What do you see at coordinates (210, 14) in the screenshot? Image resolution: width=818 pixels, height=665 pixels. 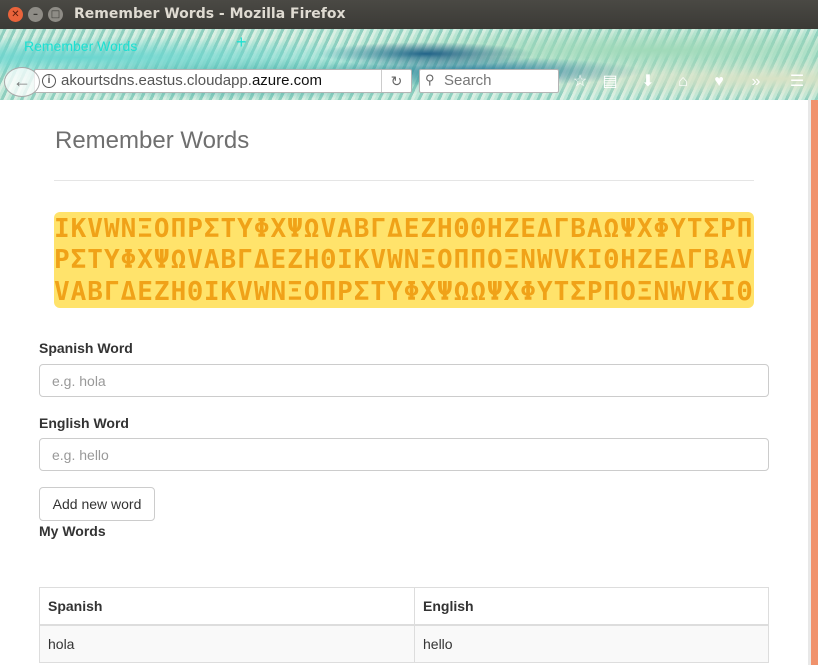 I see `window-title: Remember Words - Mozilla Firefox` at bounding box center [210, 14].